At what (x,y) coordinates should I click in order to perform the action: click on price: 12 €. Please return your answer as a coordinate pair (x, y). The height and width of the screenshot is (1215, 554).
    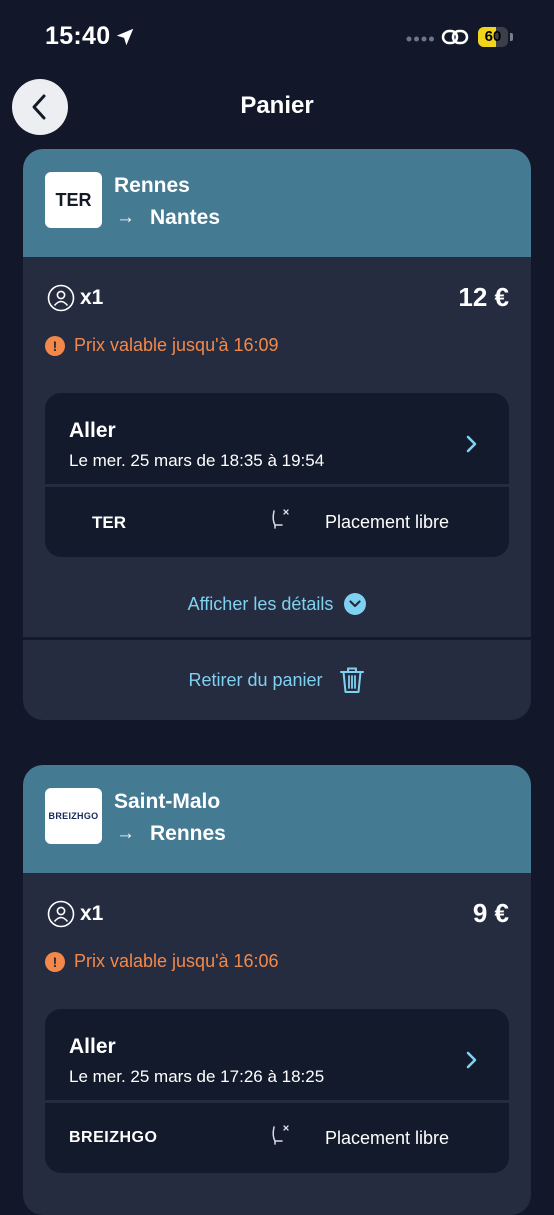
    Looking at the image, I should click on (483, 297).